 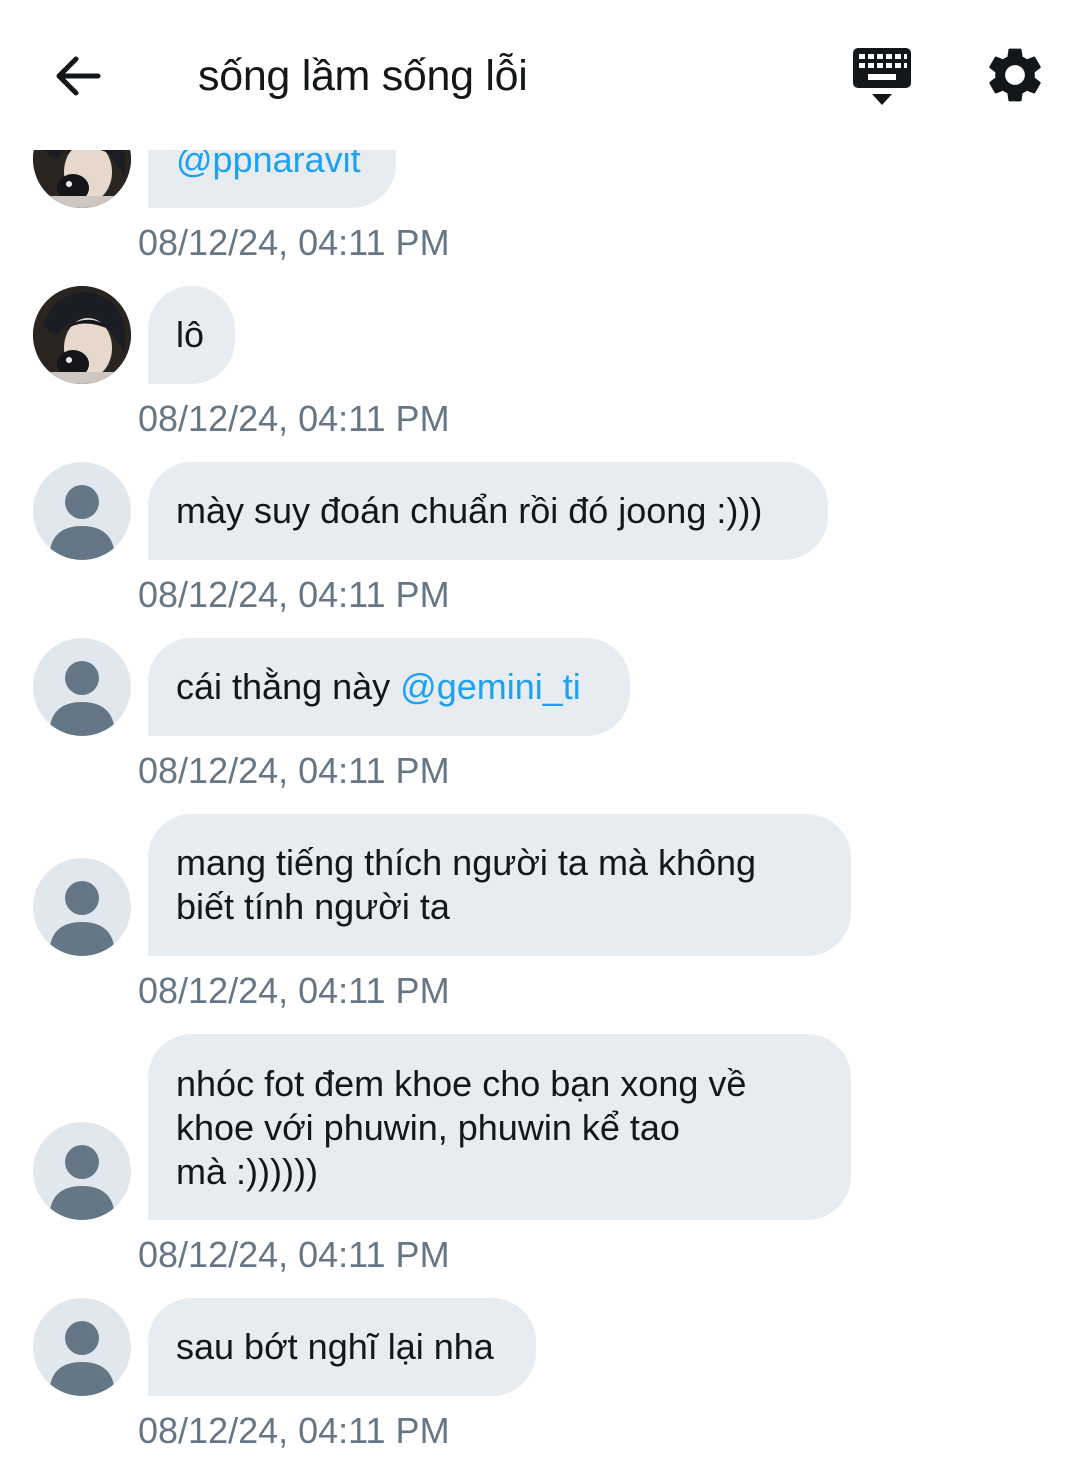 What do you see at coordinates (540, 75) in the screenshot?
I see `app-header: sống lầm sống lỗi` at bounding box center [540, 75].